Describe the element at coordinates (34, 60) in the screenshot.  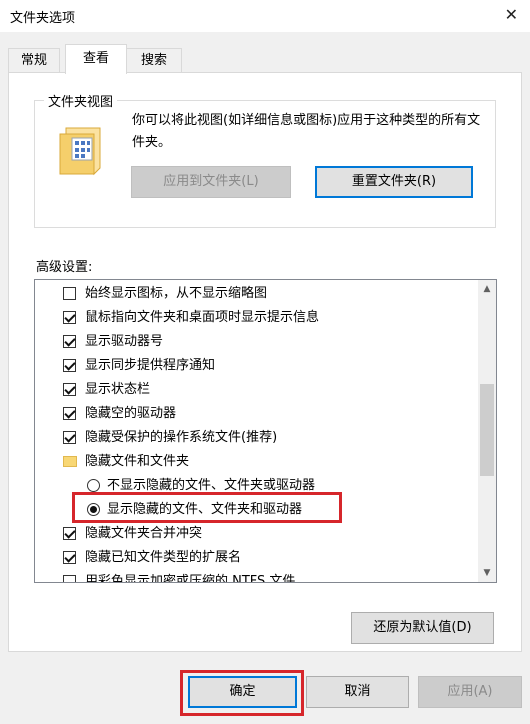
I see `tab-general: 常规` at that location.